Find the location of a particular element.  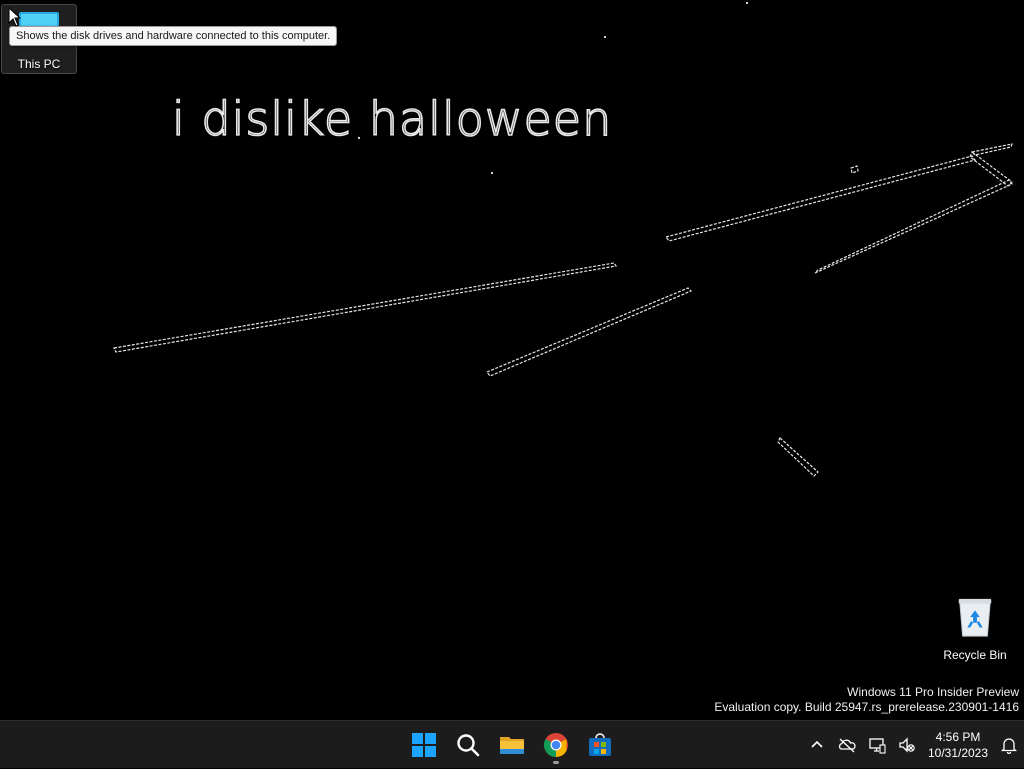

clock: 4:56 PM 10/31/2023 is located at coordinates (958, 745).